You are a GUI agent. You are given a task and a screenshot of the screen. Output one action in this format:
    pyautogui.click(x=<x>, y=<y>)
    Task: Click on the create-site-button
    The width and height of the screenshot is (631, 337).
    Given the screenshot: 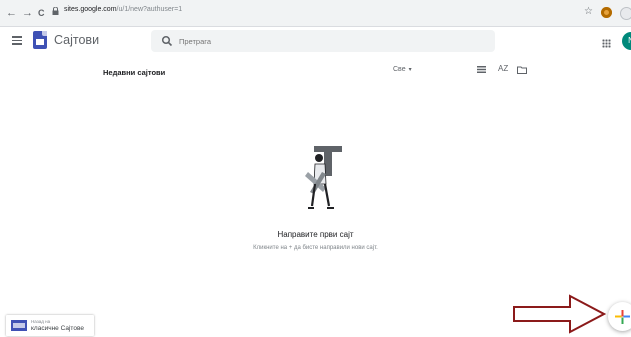 What is the action you would take?
    pyautogui.click(x=619, y=316)
    